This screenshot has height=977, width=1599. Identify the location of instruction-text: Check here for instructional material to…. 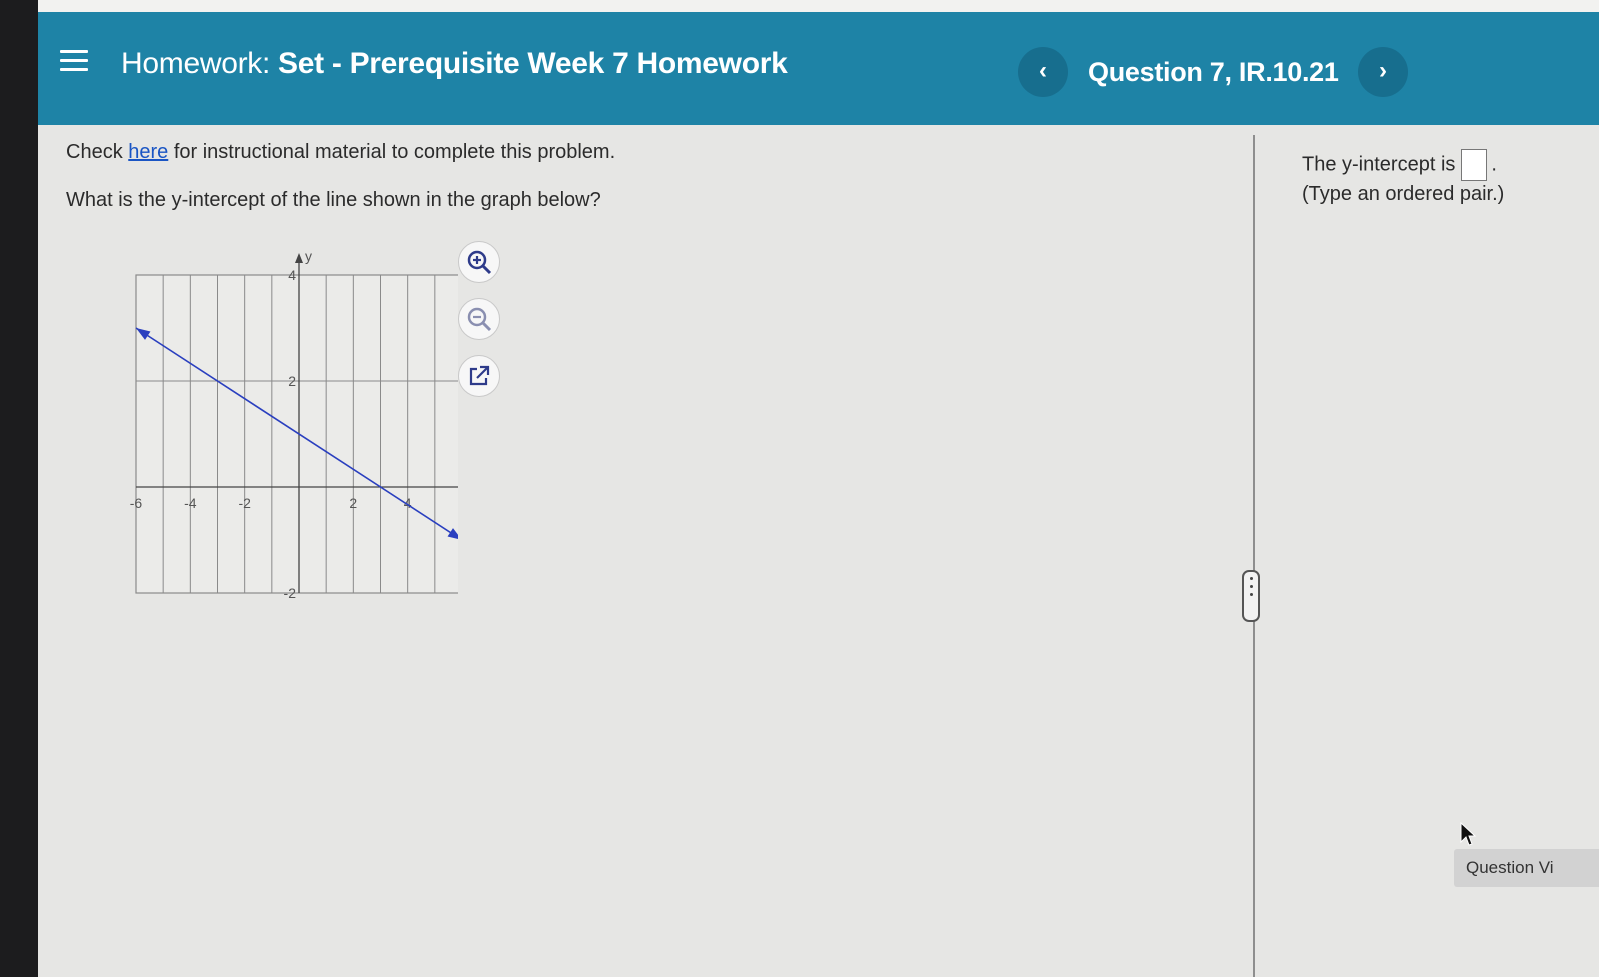
(340, 152).